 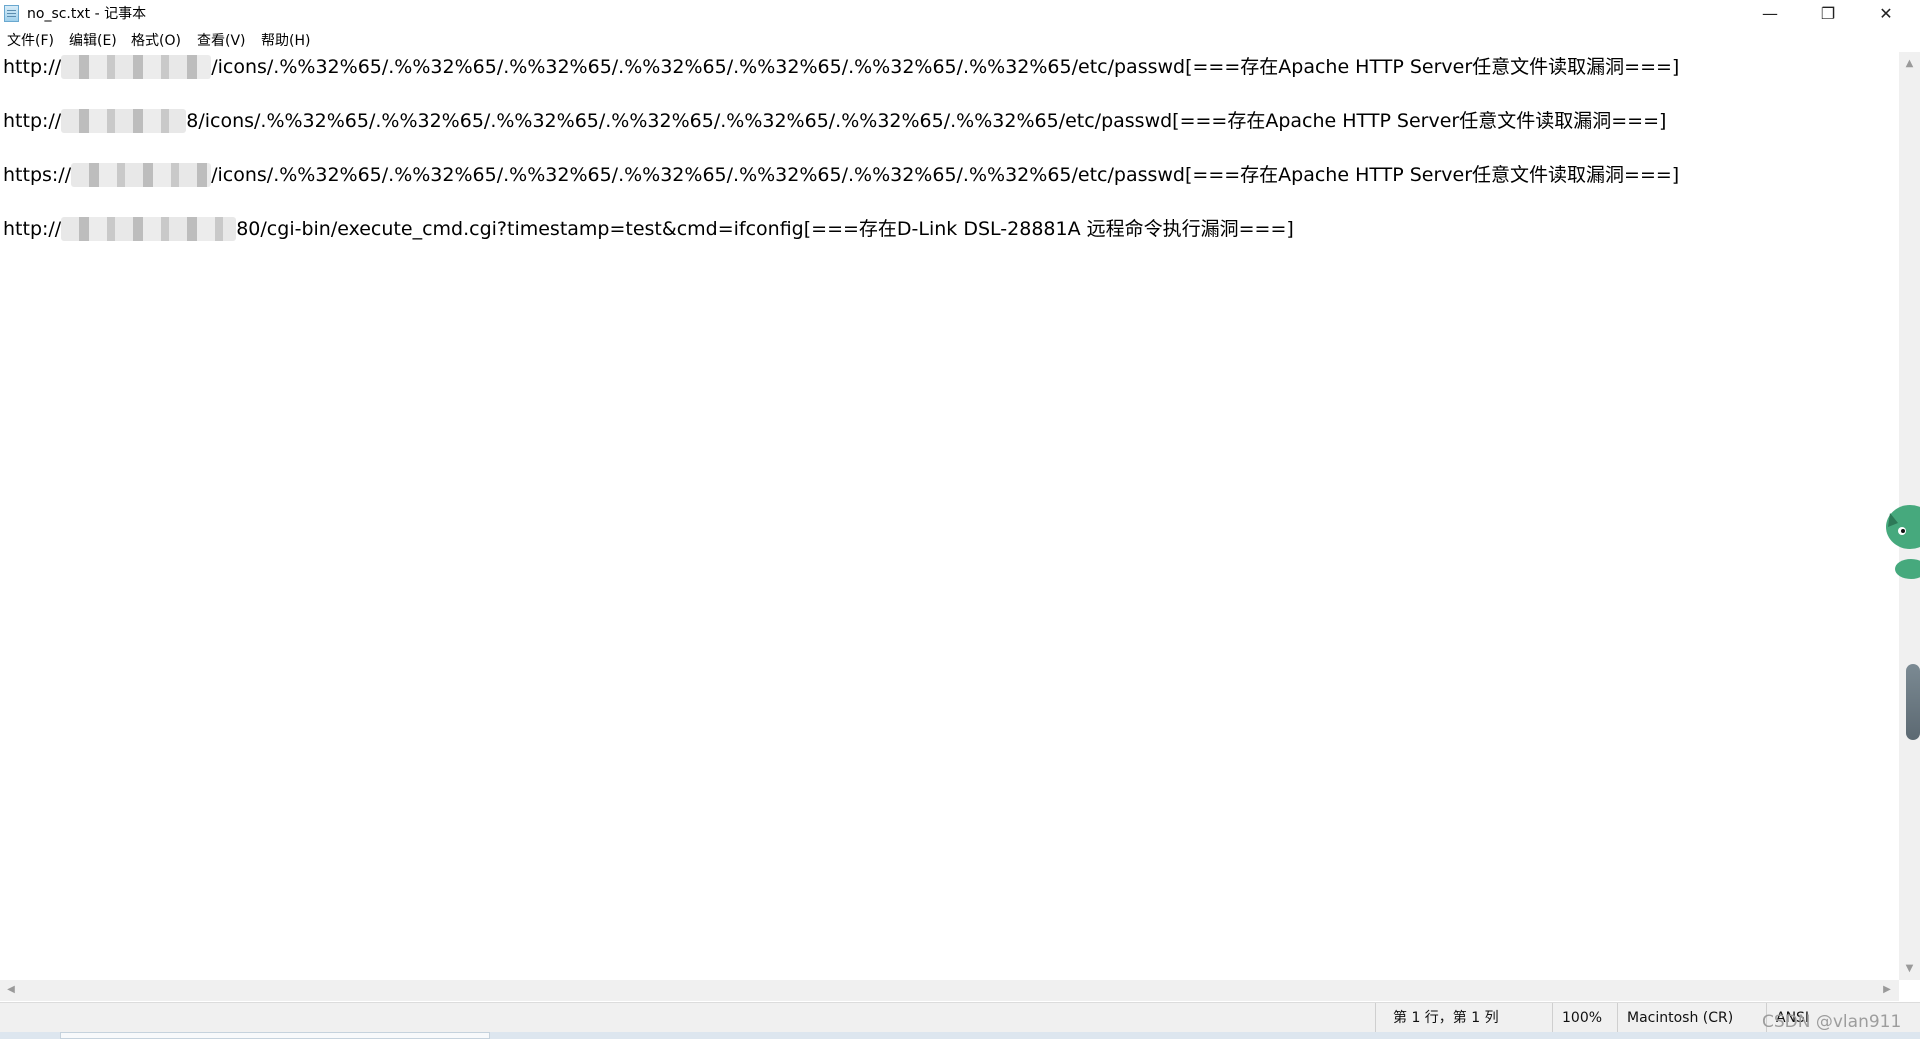 What do you see at coordinates (1913, 702) in the screenshot?
I see `side-widget` at bounding box center [1913, 702].